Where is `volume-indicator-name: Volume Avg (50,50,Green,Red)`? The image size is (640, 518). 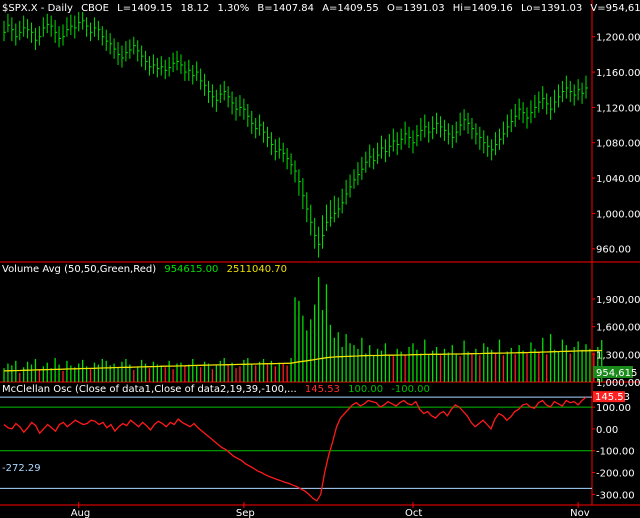
volume-indicator-name: Volume Avg (50,50,Green,Red) is located at coordinates (79, 269).